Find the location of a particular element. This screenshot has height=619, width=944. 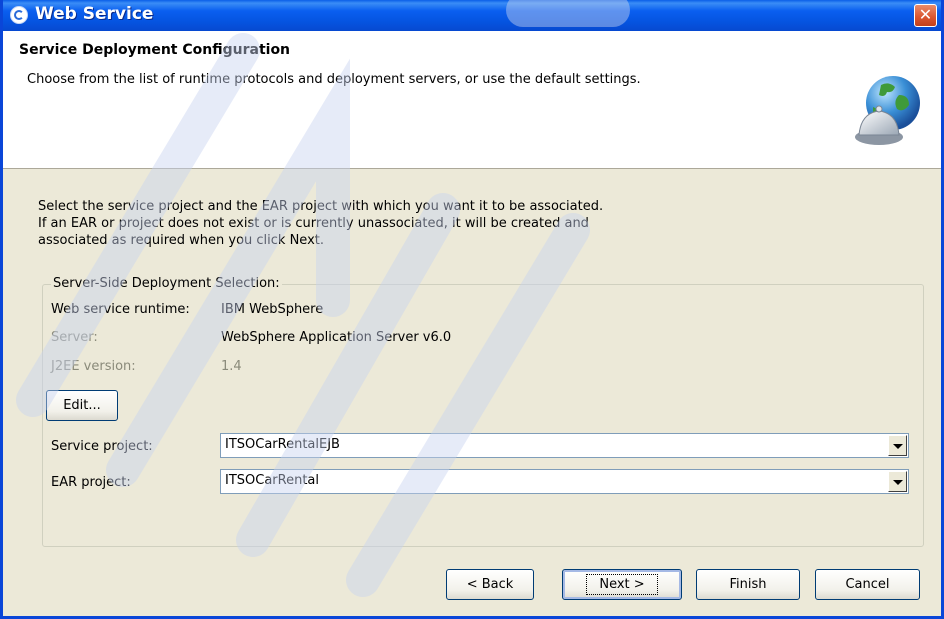

service-project-label: Service project: is located at coordinates (102, 446).